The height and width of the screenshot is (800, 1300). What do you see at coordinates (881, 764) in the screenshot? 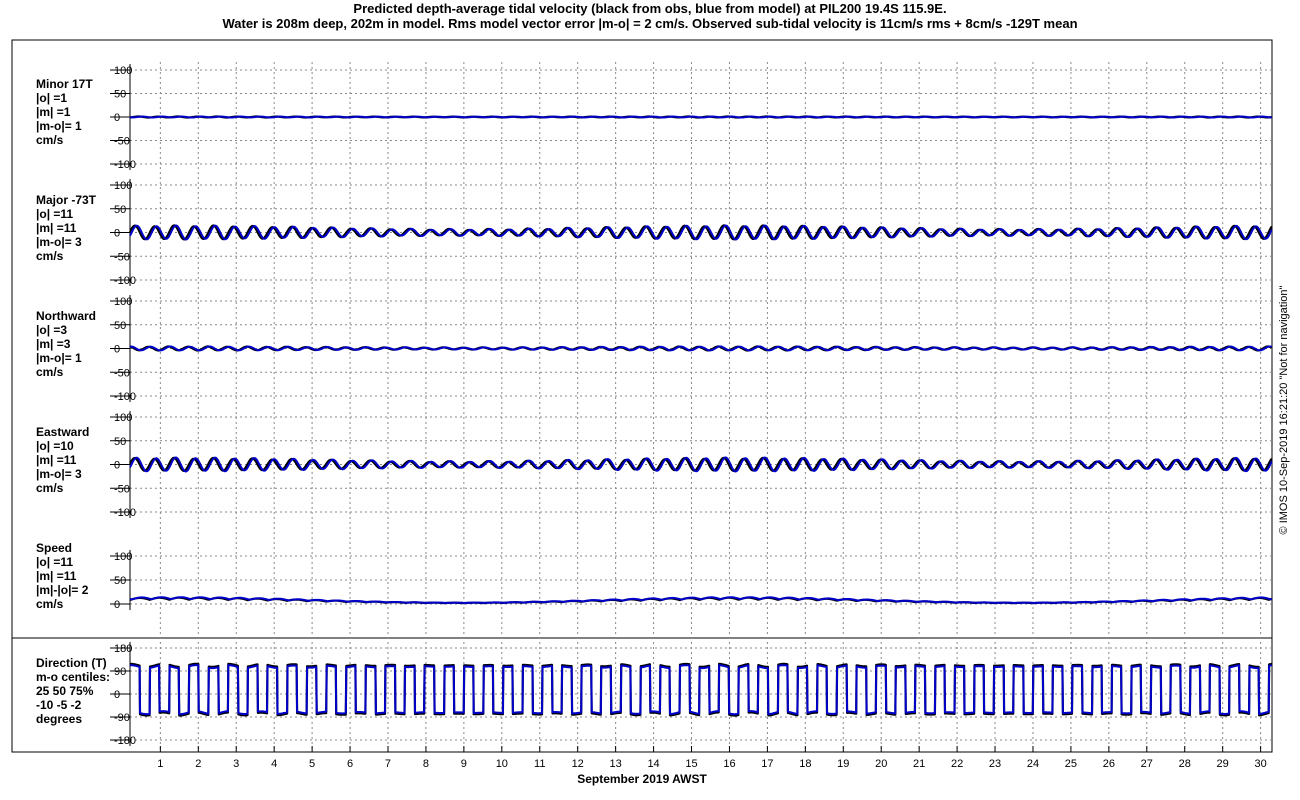
I see `x-tick-label-day-20: 20` at bounding box center [881, 764].